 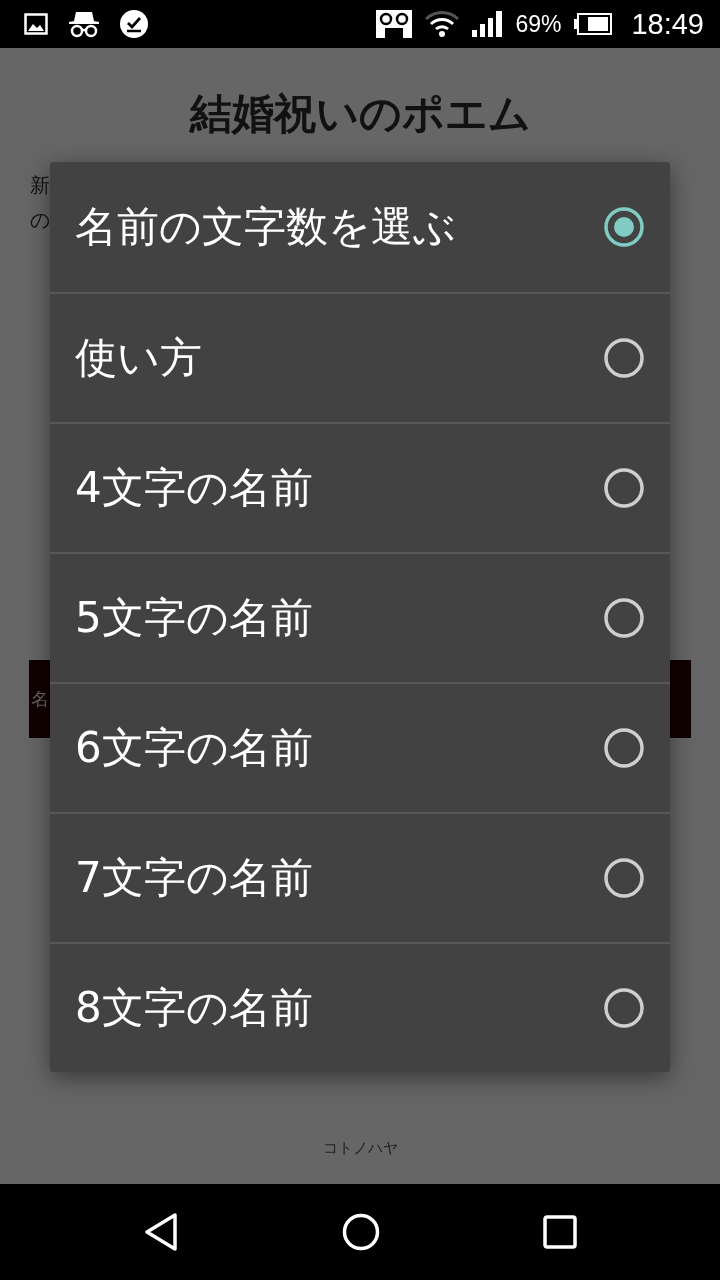 I want to click on battery-icon, so click(x=593, y=24).